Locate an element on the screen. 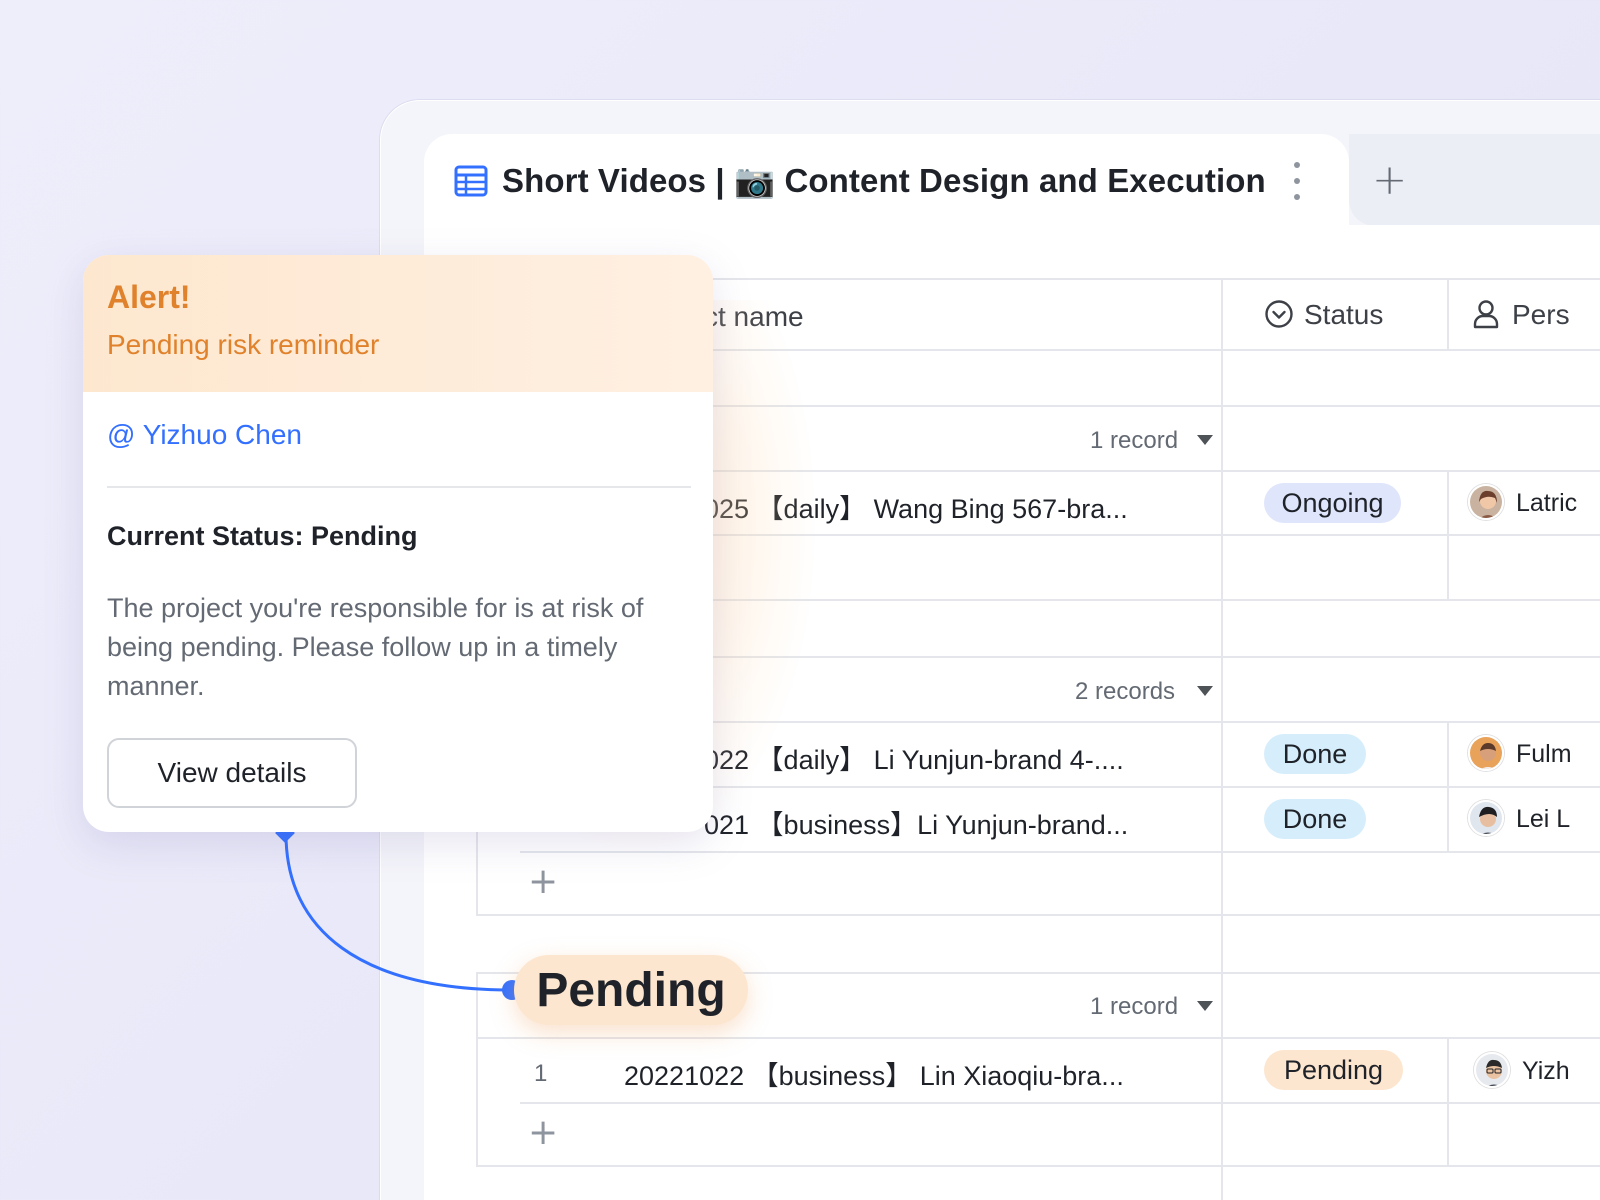 This screenshot has width=1600, height=1200. table-icon is located at coordinates (471, 181).